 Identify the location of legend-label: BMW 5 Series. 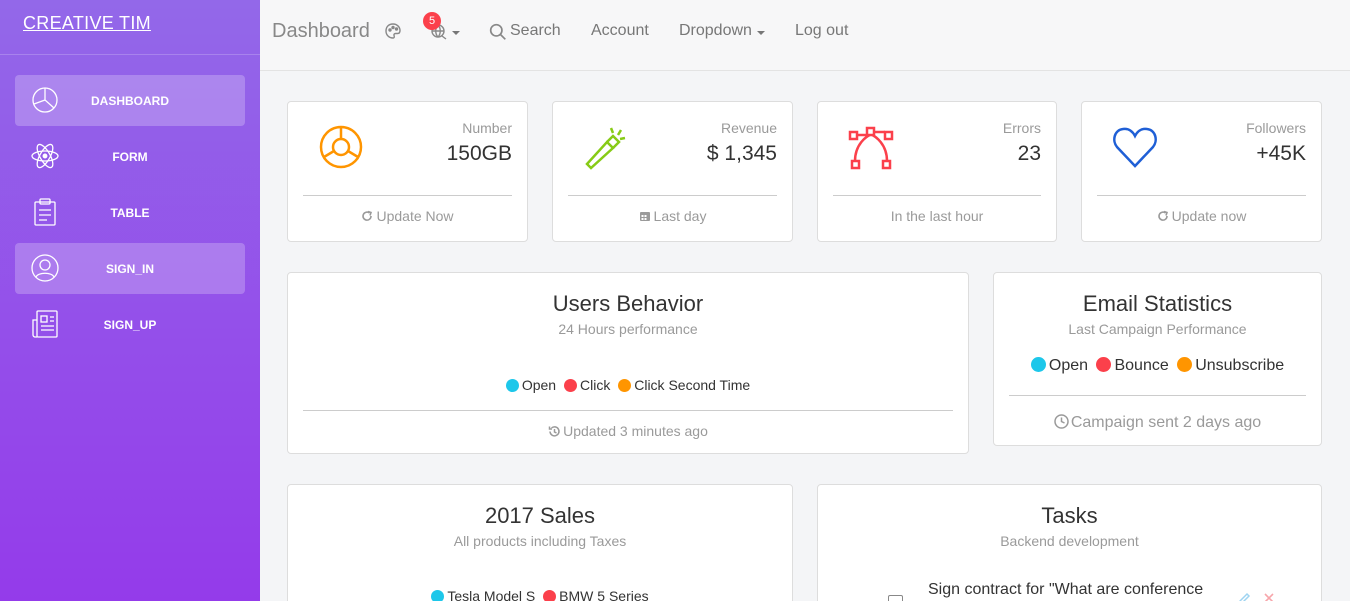
(604, 594).